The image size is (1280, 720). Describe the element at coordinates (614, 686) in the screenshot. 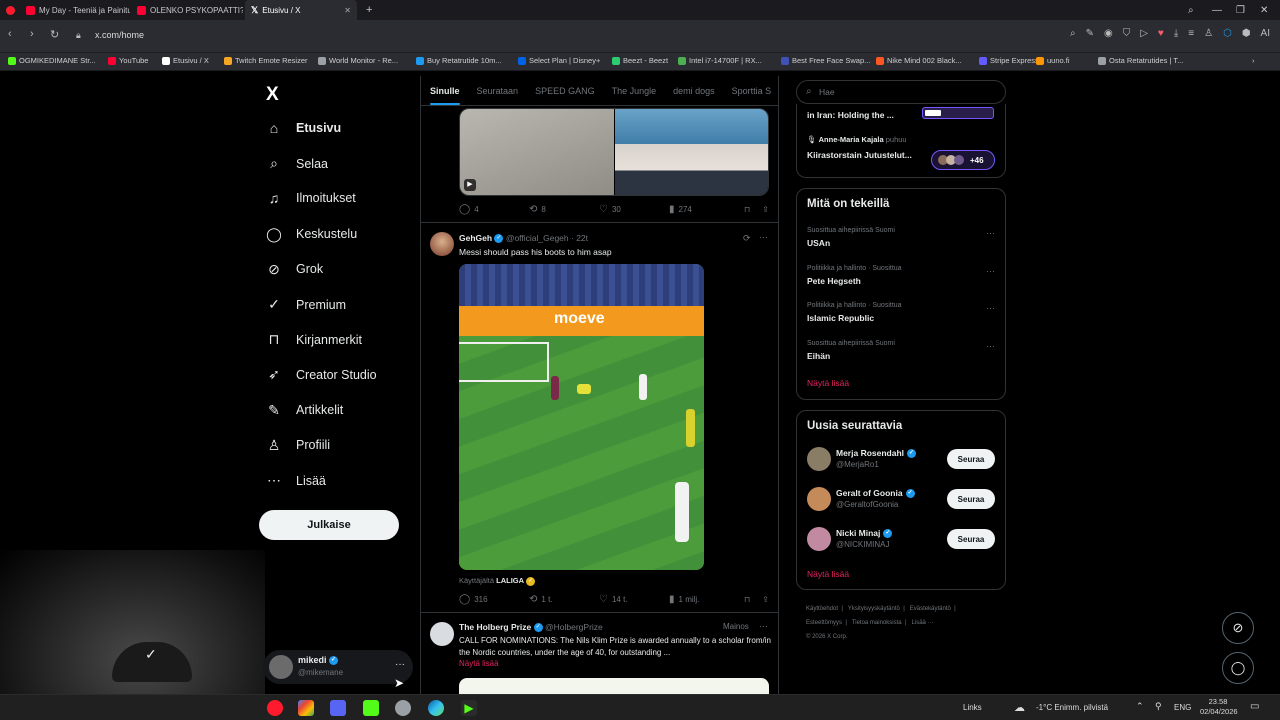

I see `post3-media` at that location.